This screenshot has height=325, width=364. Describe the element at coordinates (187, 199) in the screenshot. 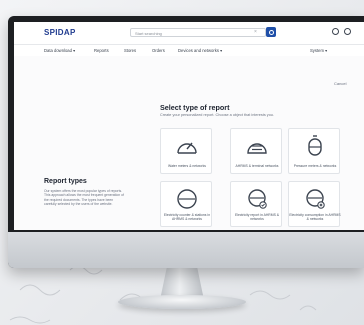

I see `electricity-counter-icon` at that location.